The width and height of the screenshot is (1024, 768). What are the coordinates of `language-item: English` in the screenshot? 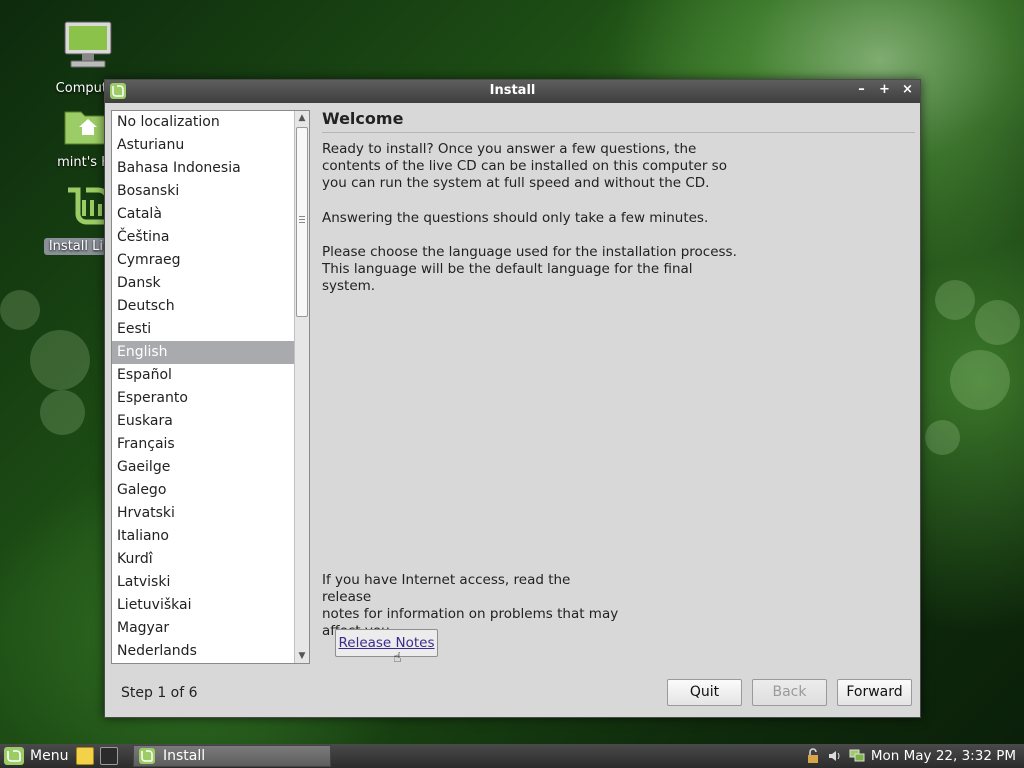 It's located at (203, 352).